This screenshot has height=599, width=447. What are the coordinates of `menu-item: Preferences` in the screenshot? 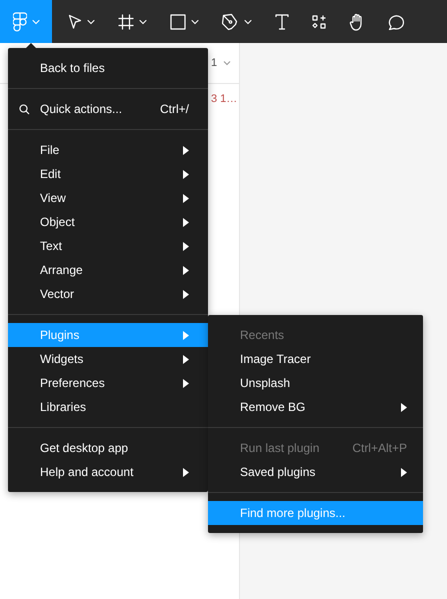 It's located at (108, 383).